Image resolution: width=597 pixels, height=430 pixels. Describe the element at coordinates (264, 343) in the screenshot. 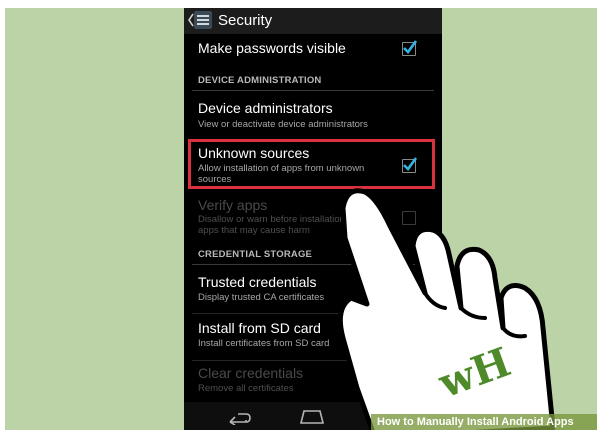

I see `setting-summary: Install certificates from SD card` at that location.